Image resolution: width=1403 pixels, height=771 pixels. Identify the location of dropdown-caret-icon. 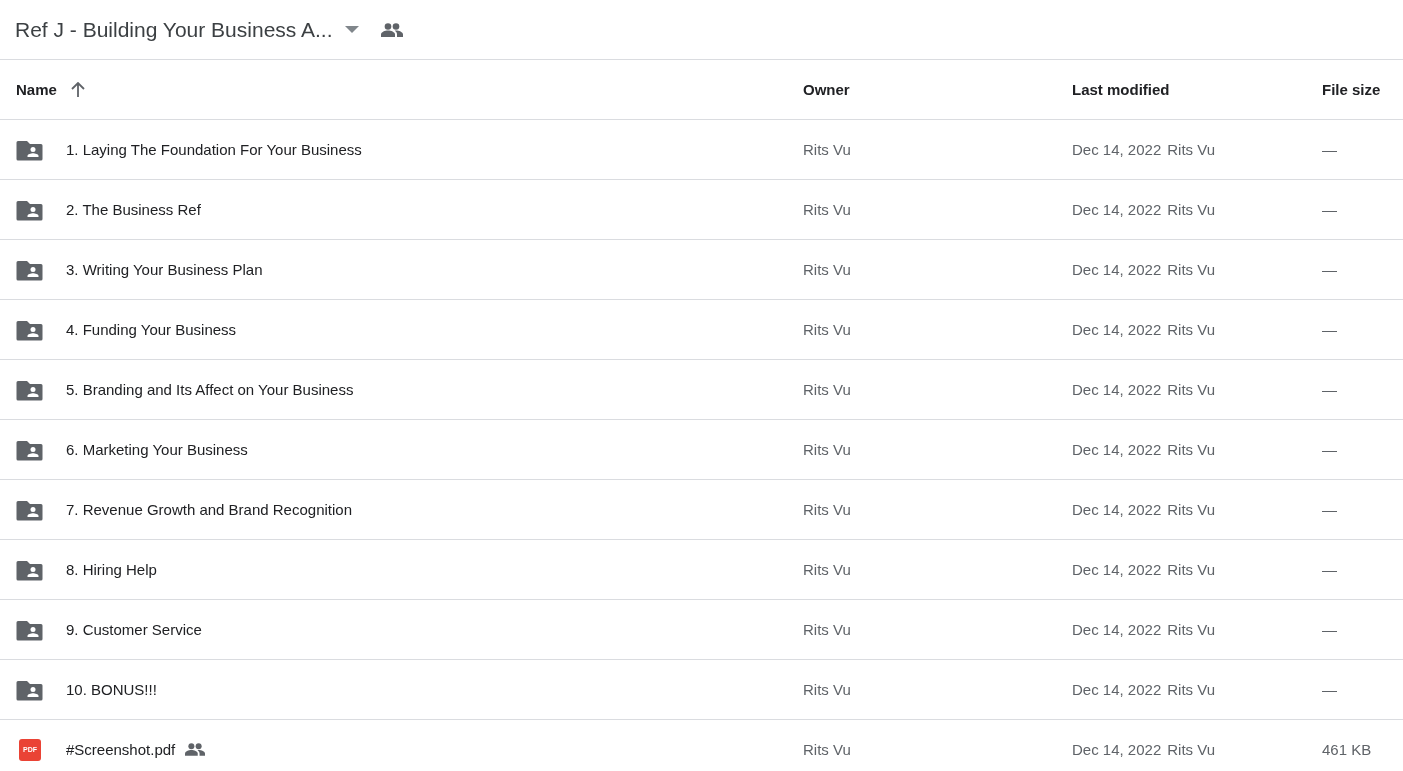
(351, 29).